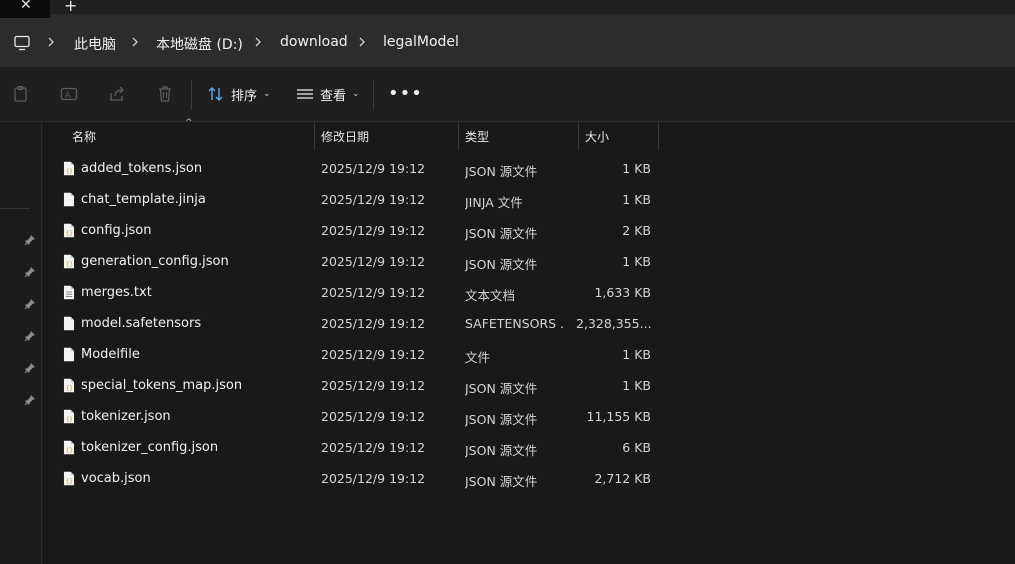 This screenshot has width=1015, height=564. Describe the element at coordinates (69, 199) in the screenshot. I see `blank-file-icon` at that location.